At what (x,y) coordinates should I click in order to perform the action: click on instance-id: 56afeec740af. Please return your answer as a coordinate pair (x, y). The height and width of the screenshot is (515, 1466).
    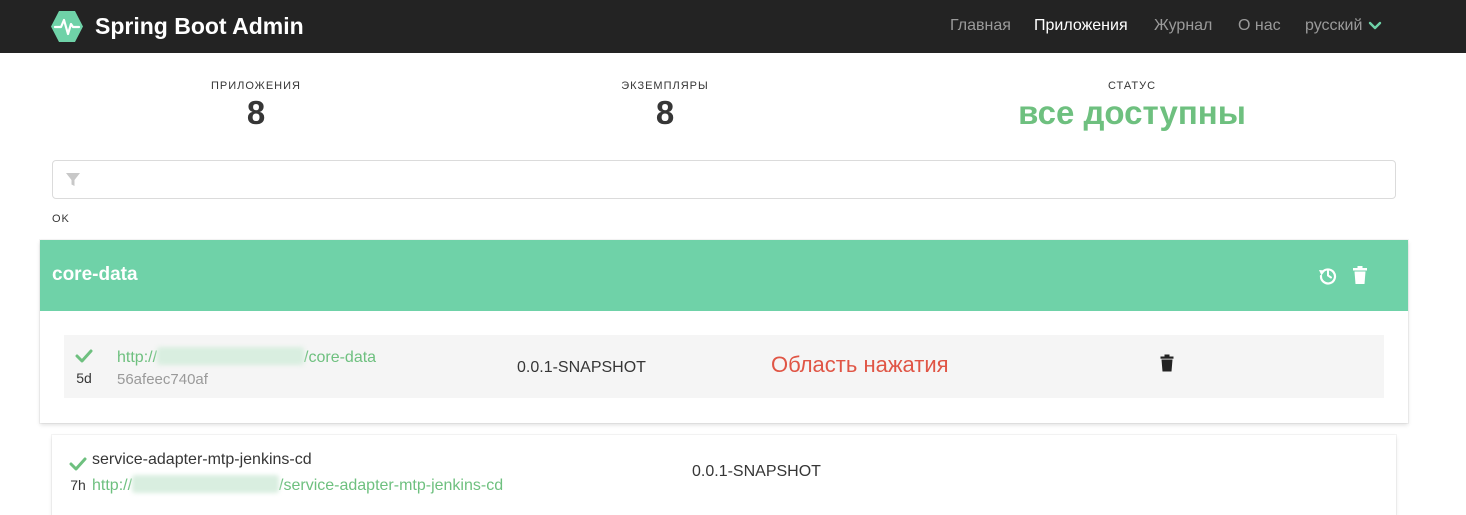
    Looking at the image, I should click on (162, 379).